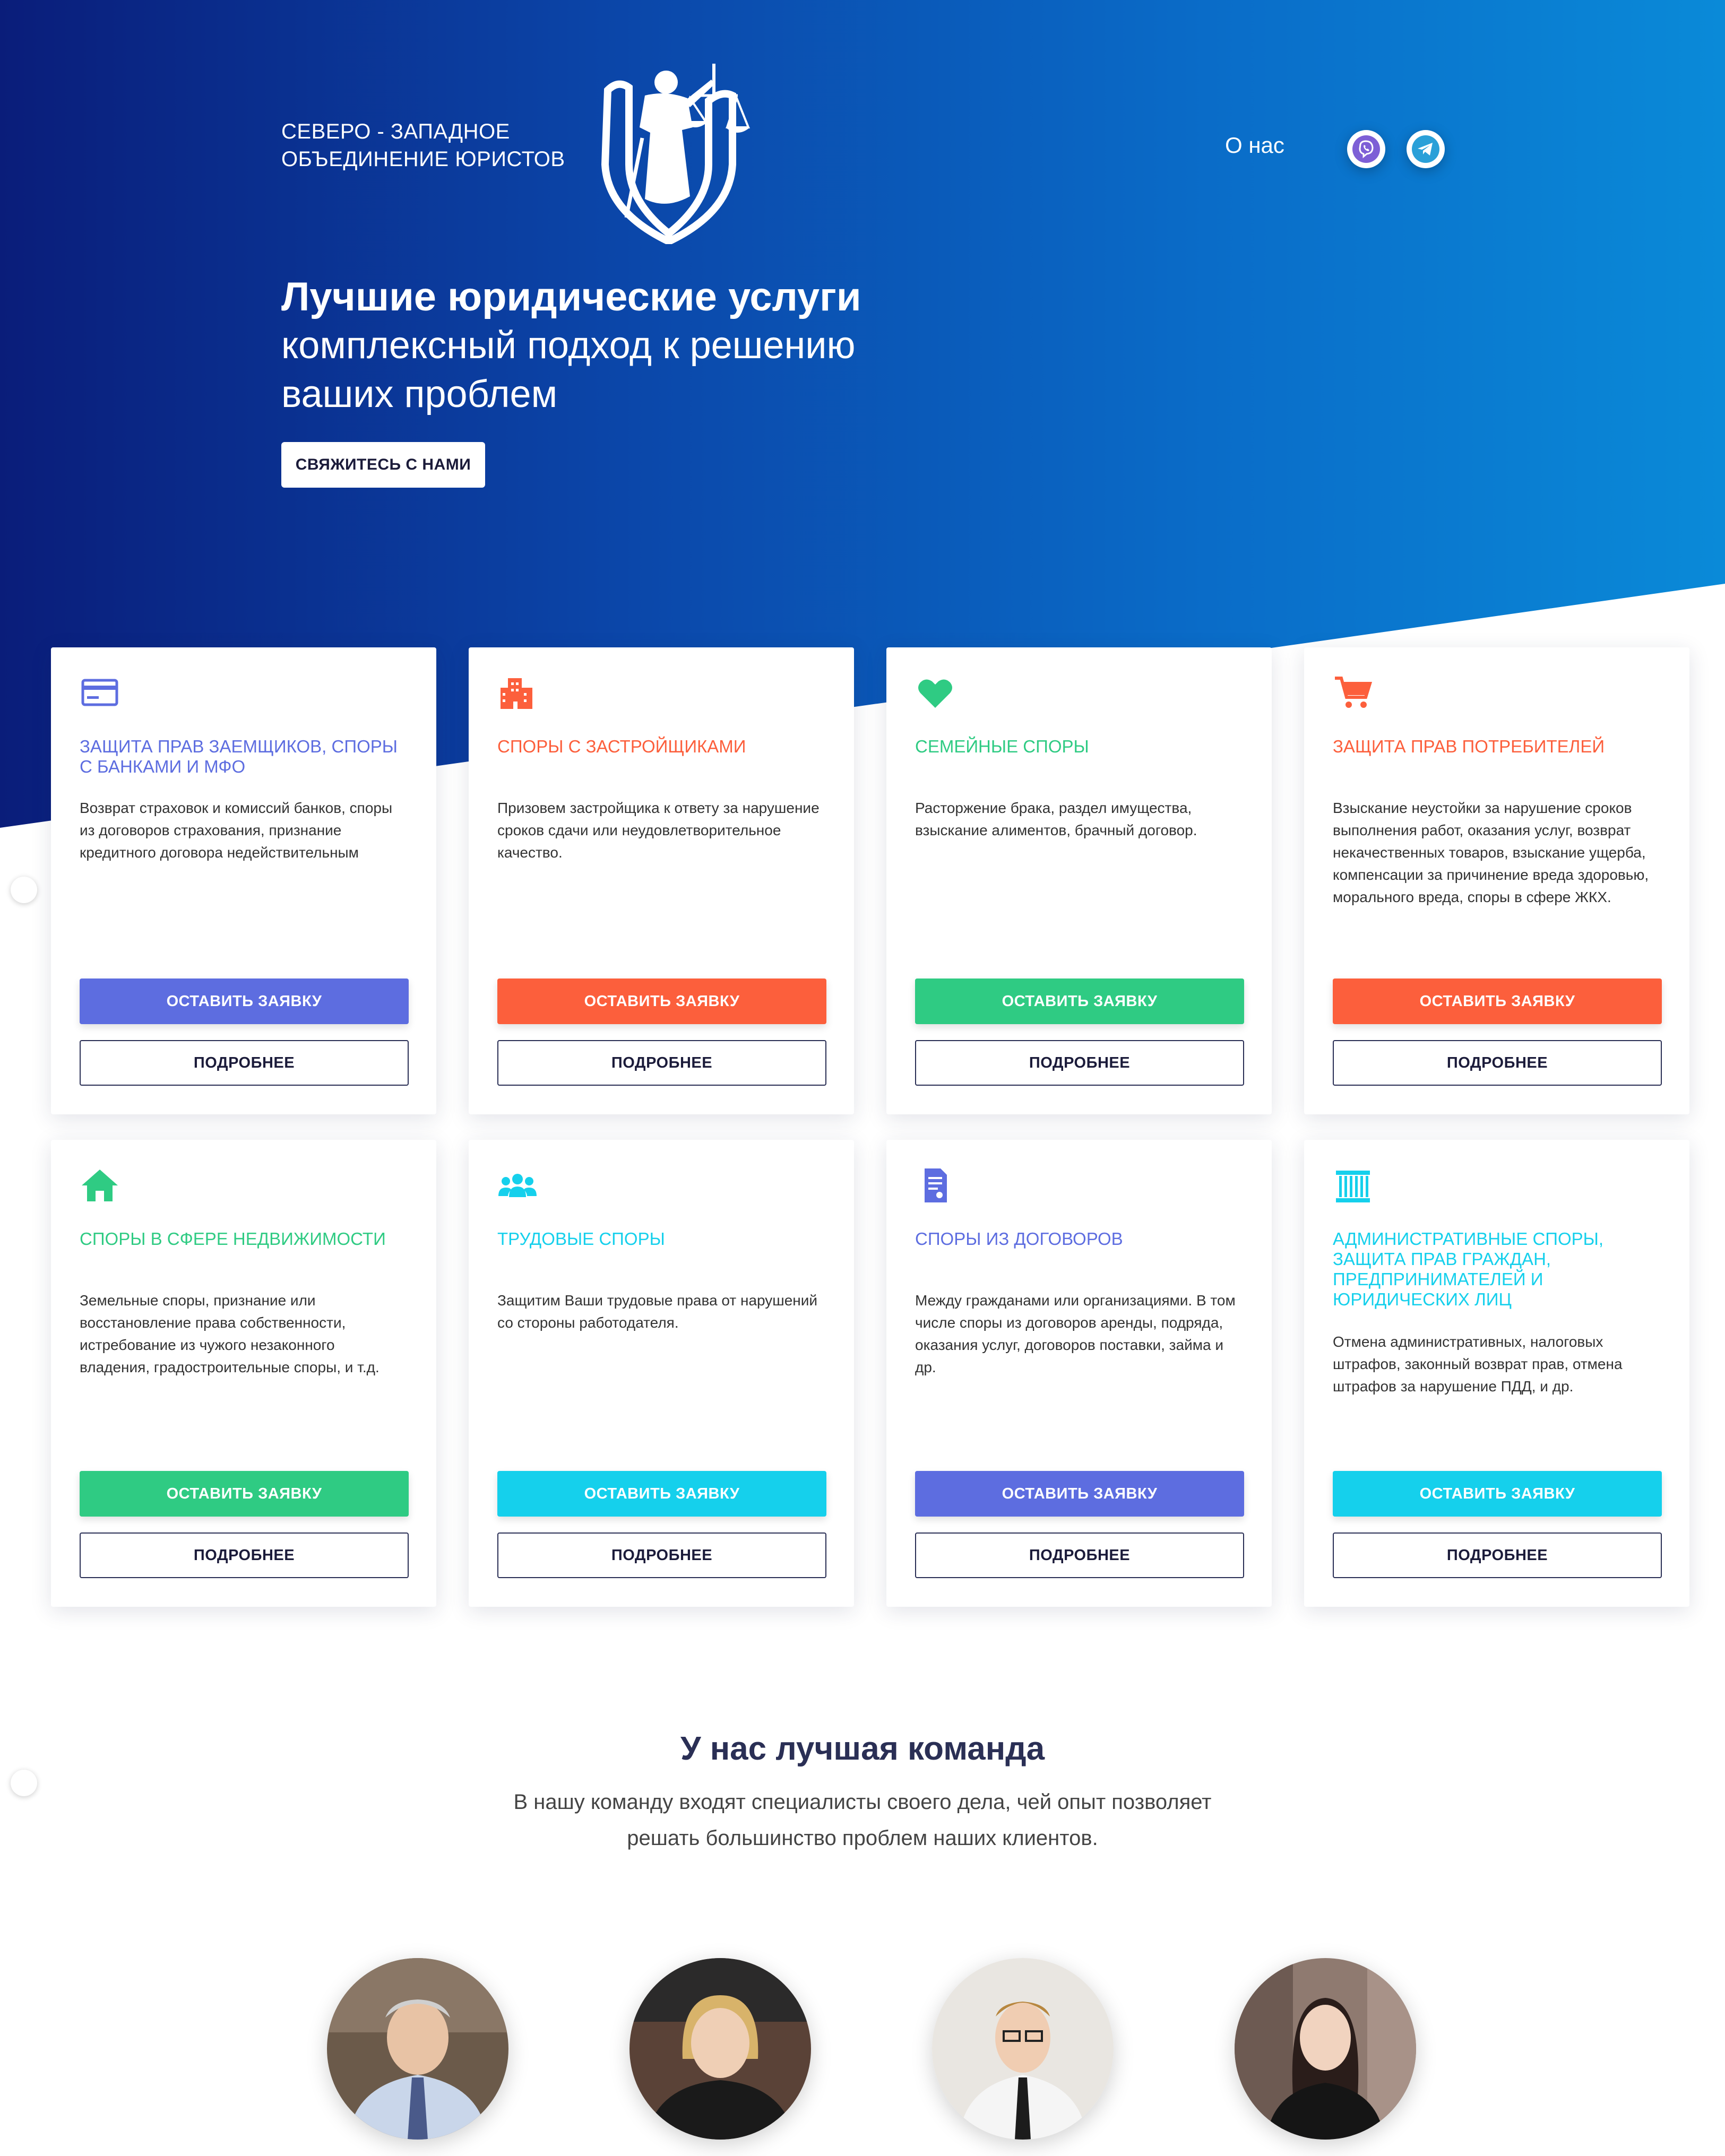  Describe the element at coordinates (423, 145) in the screenshot. I see `brand-name: СЕВЕРО - ЗАПАДНОЕ ОБЪЕДИНЕНИЕ ЮРИСТОВ` at that location.